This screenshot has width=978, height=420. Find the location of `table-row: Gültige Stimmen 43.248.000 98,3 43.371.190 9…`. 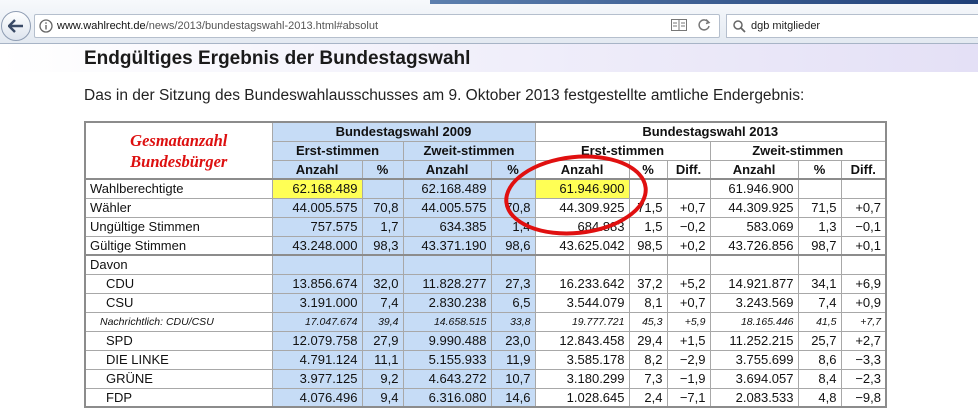

table-row: Gültige Stimmen 43.248.000 98,3 43.371.190 9… is located at coordinates (485, 245).